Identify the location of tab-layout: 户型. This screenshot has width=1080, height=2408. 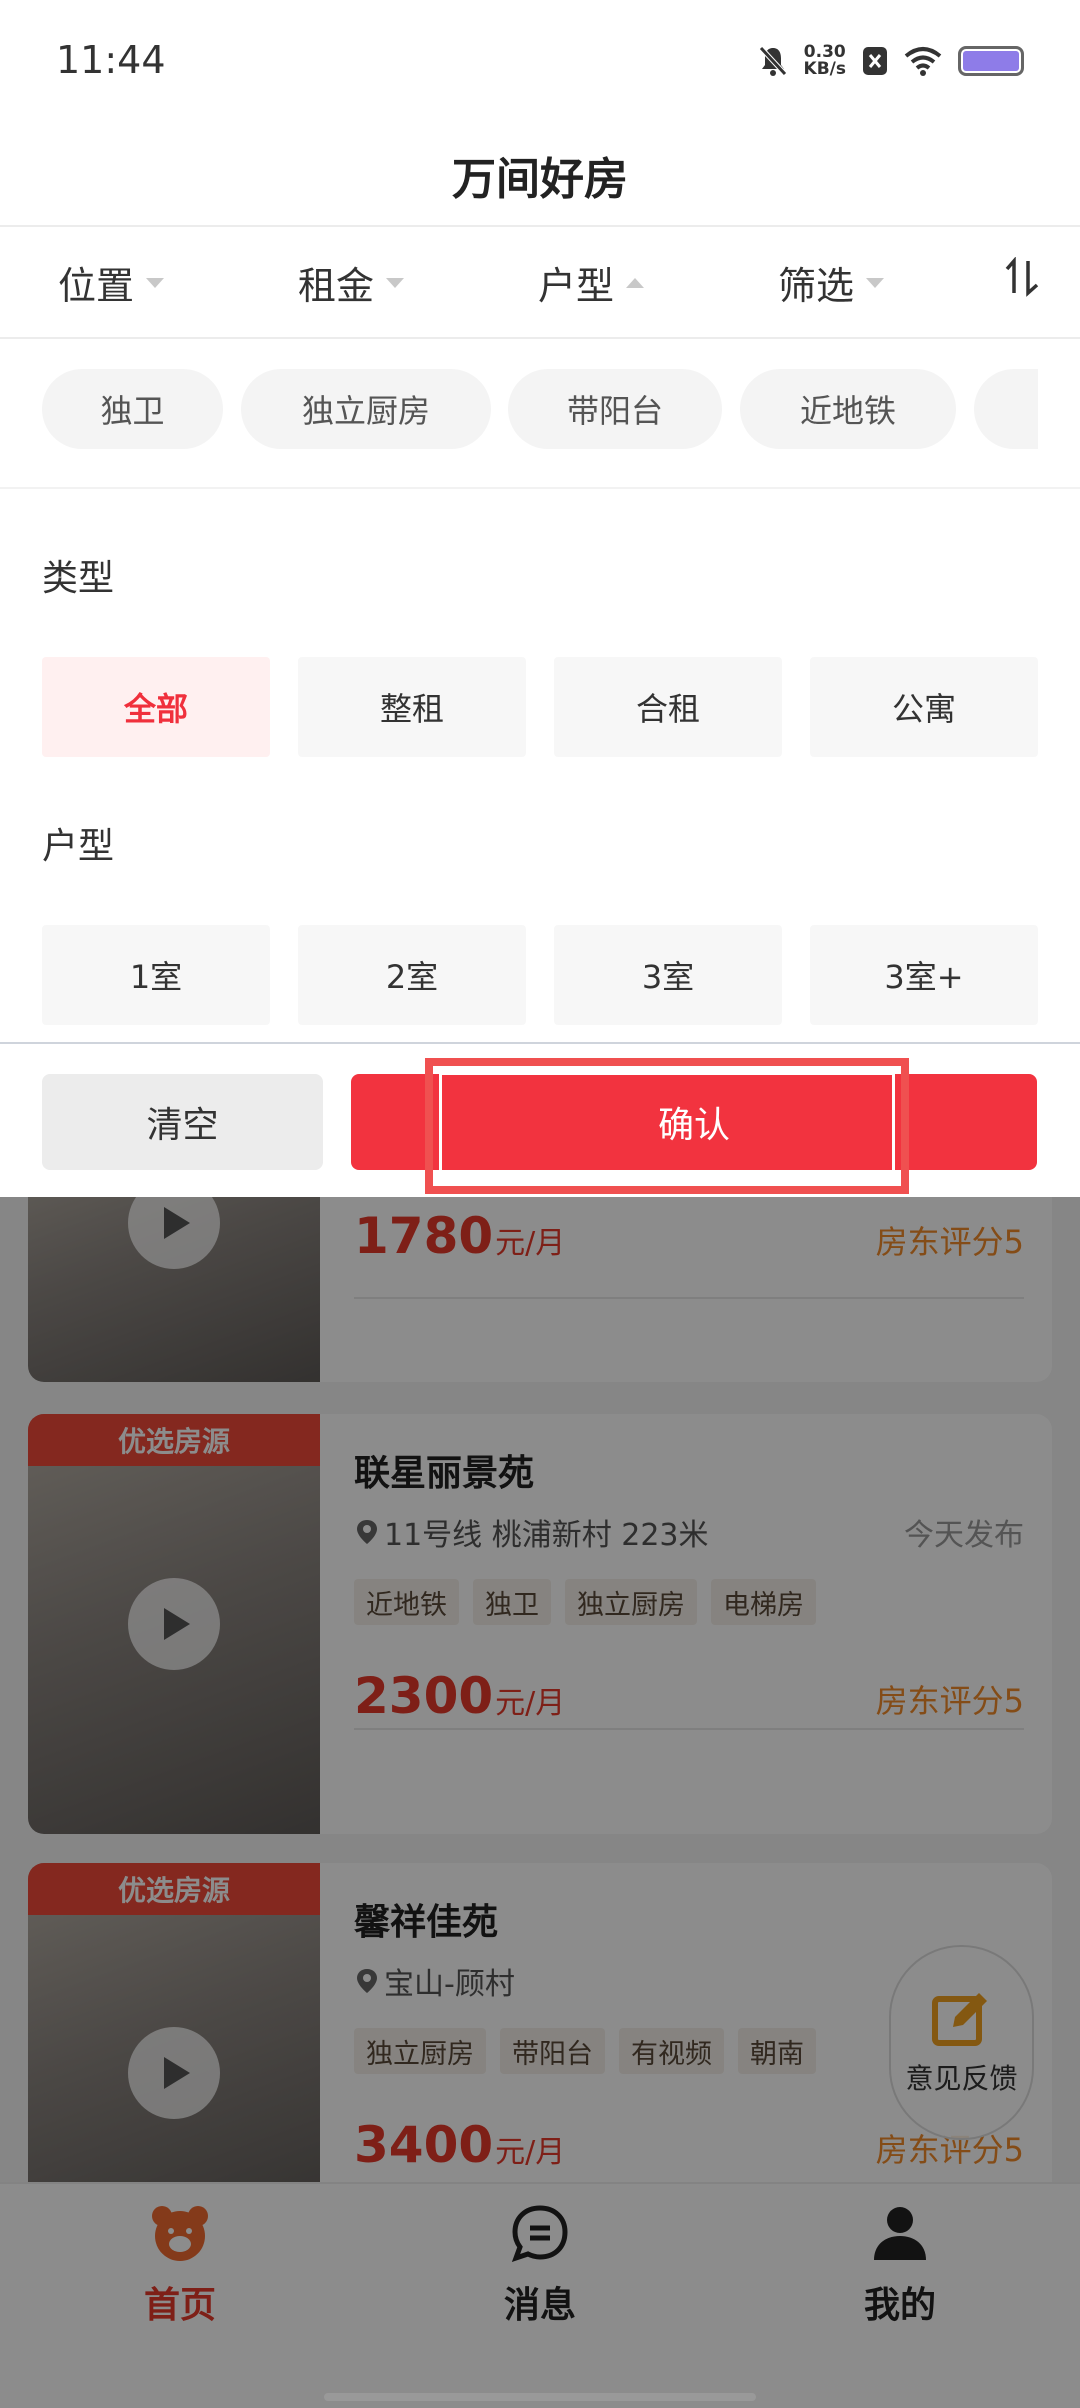
(591, 282).